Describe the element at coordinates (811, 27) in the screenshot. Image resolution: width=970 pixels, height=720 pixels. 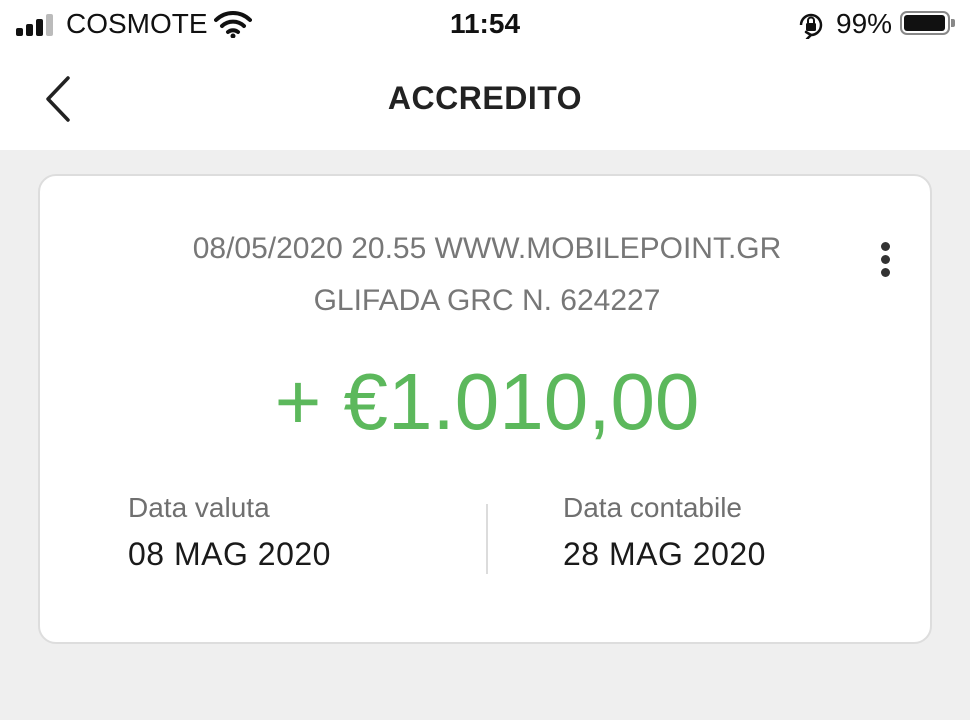
I see `orientation-lock-icon` at that location.